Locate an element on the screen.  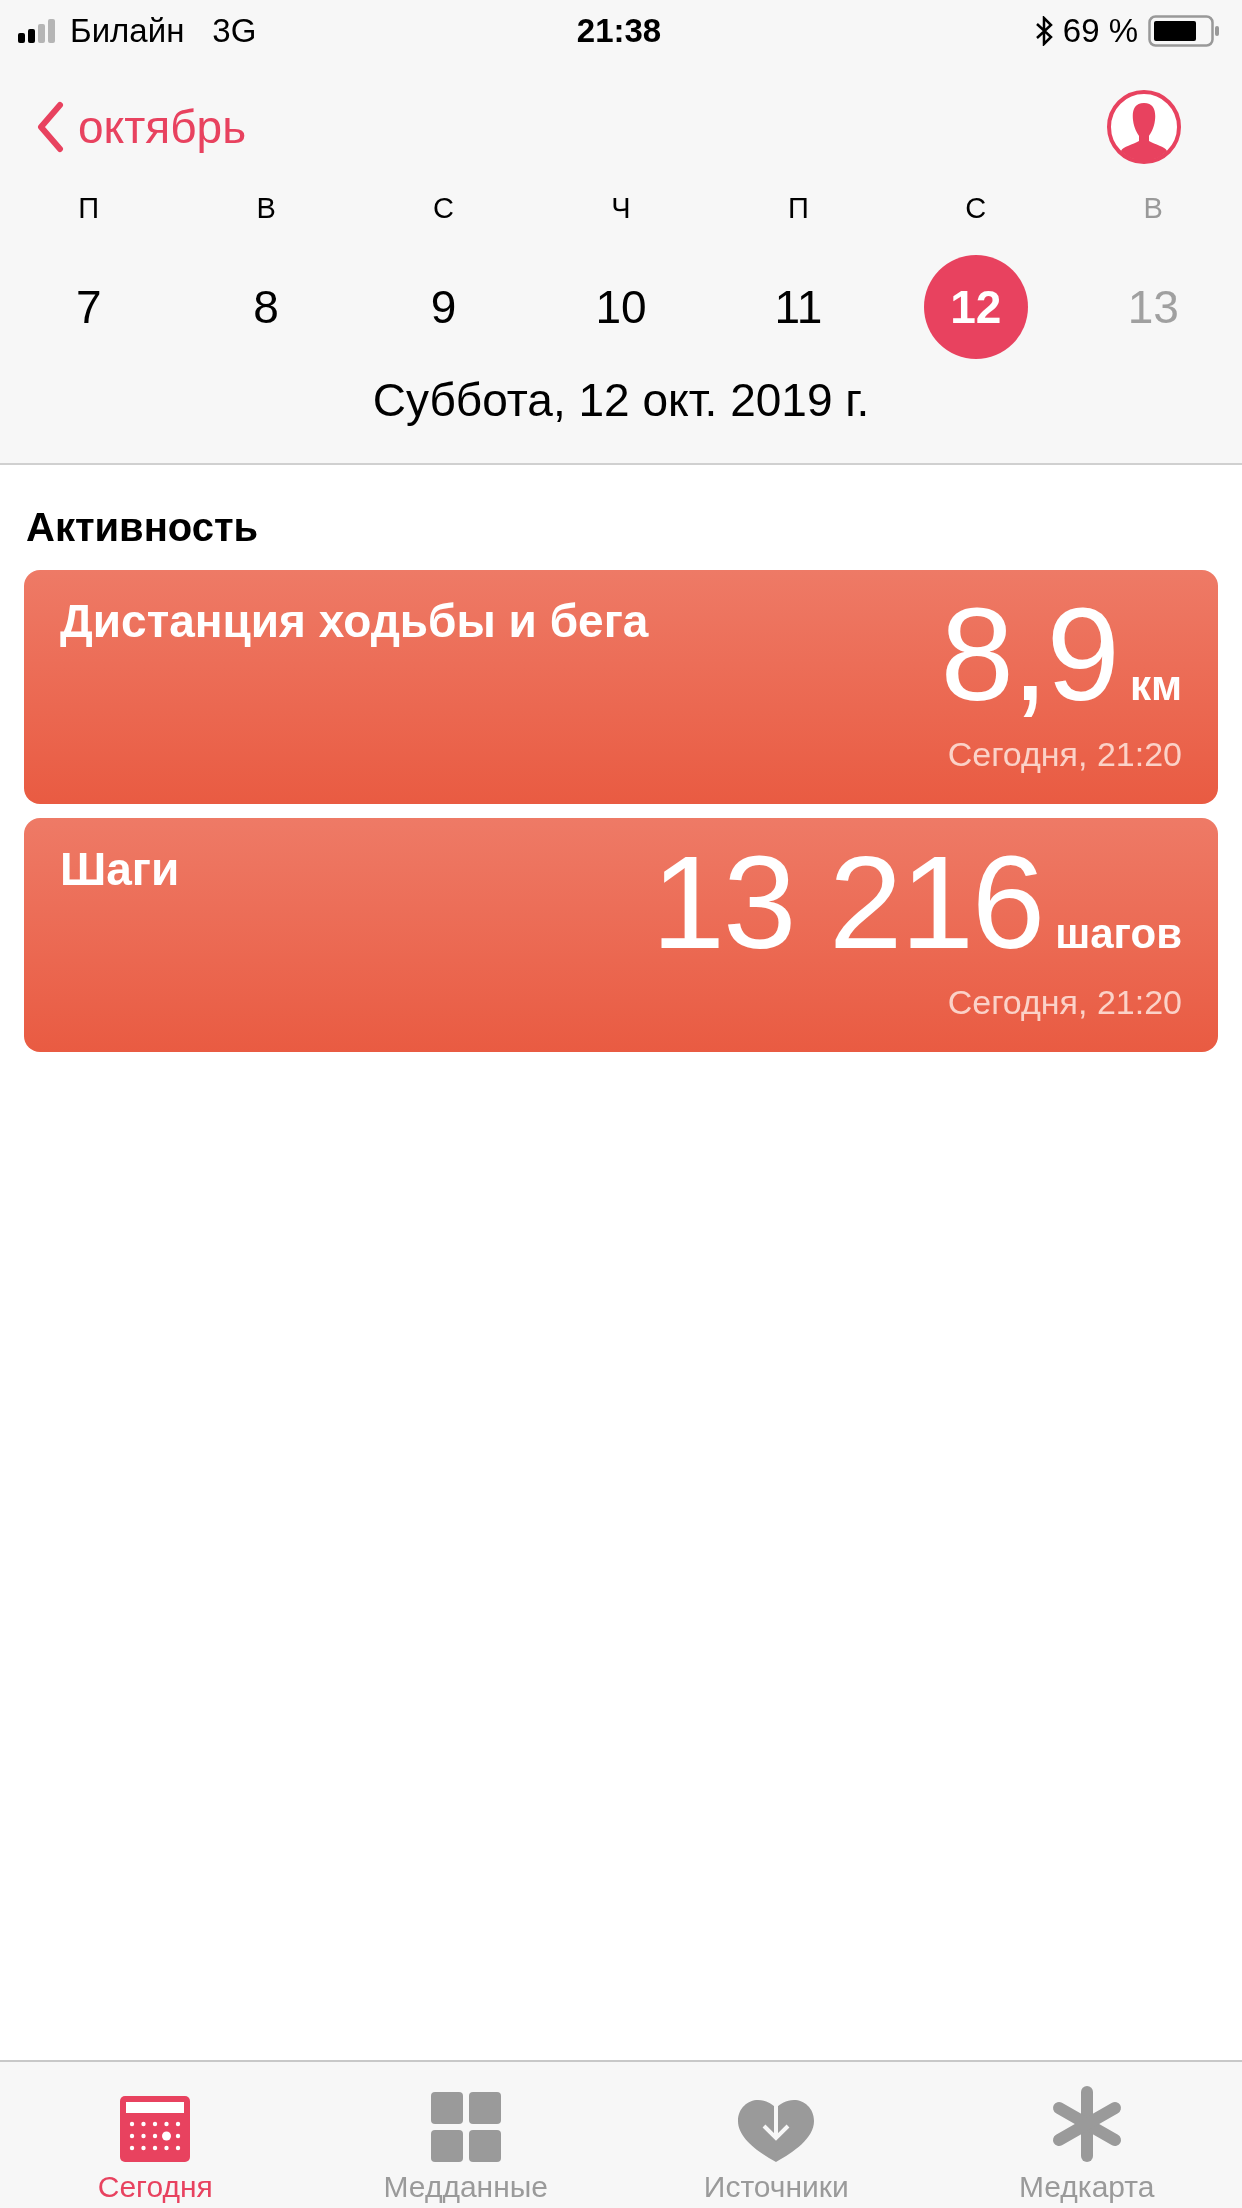
metric-unit: км is located at coordinates (1155, 686).